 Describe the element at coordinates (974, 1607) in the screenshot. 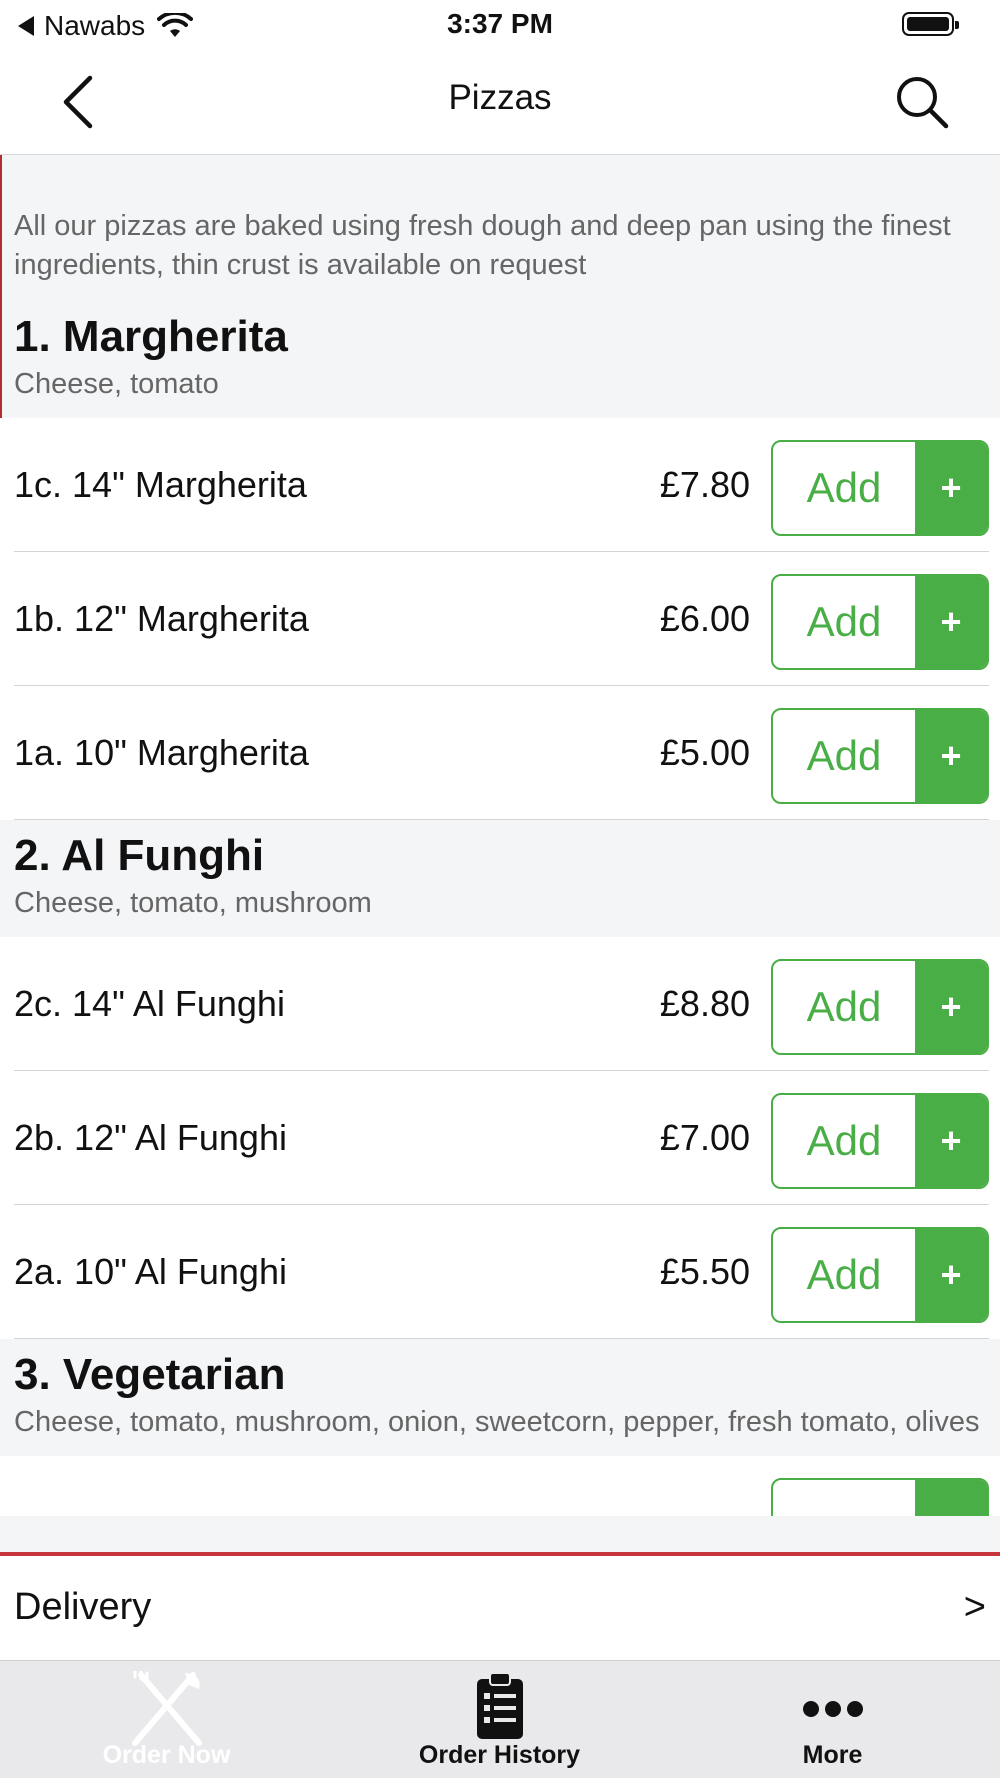

I see `chevron-right-icon: >` at that location.